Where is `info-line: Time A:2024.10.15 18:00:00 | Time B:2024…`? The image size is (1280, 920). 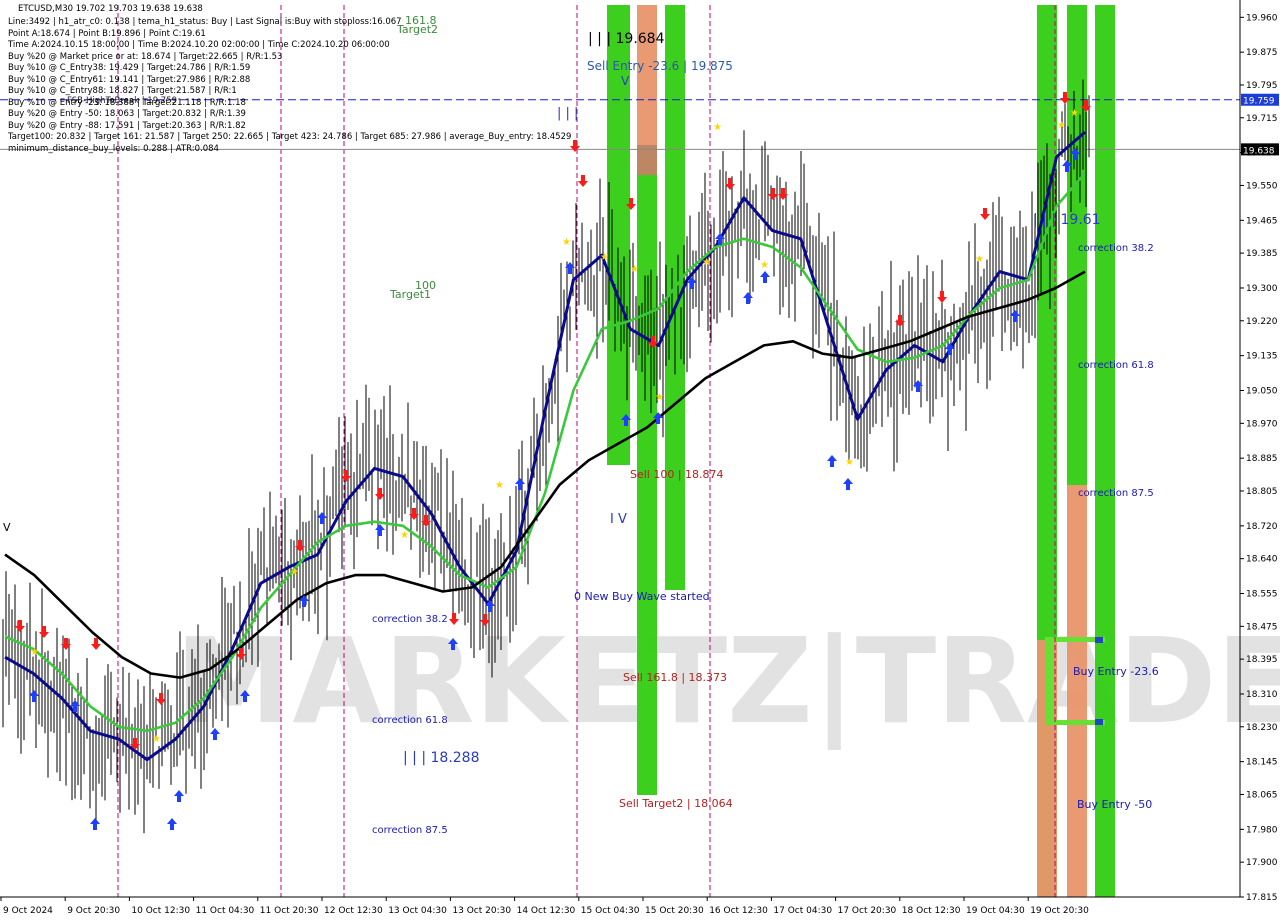
info-line: Time A:2024.10.15 18:00:00 | Time B:2024… is located at coordinates (199, 45).